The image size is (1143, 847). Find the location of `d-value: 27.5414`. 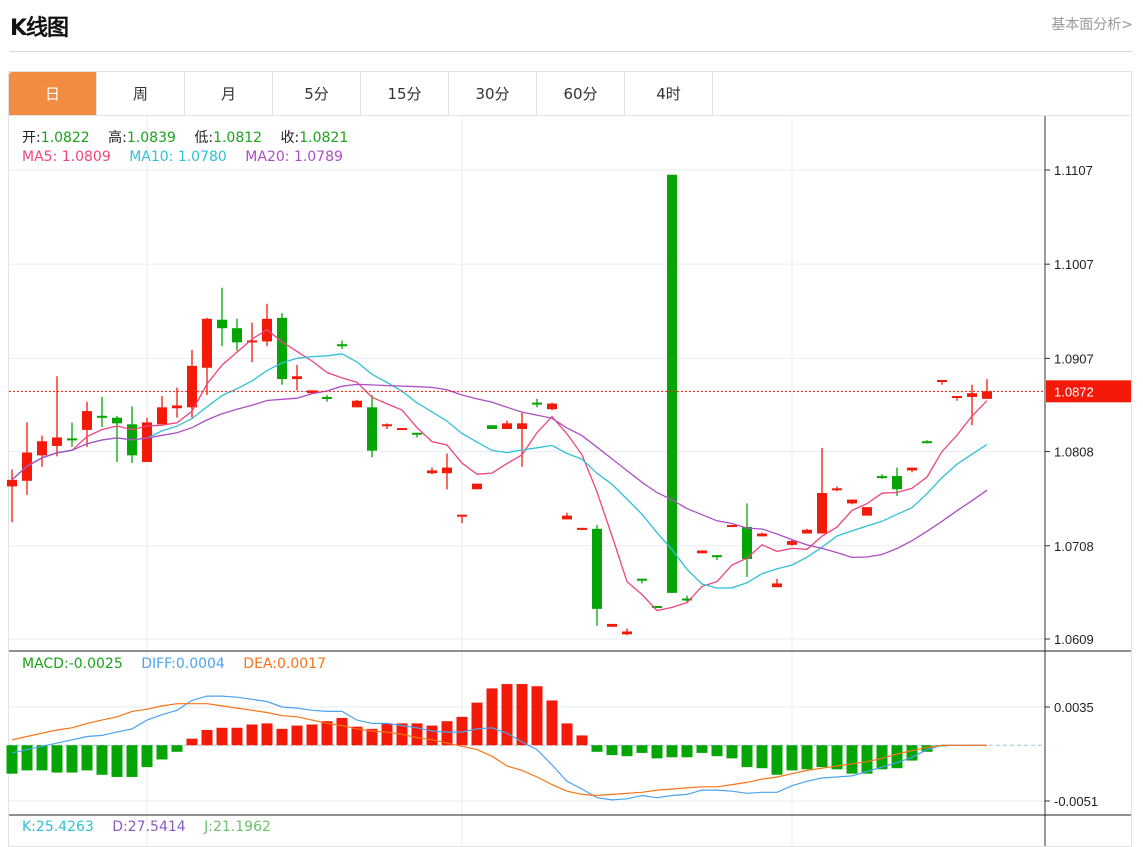

d-value: 27.5414 is located at coordinates (156, 827).